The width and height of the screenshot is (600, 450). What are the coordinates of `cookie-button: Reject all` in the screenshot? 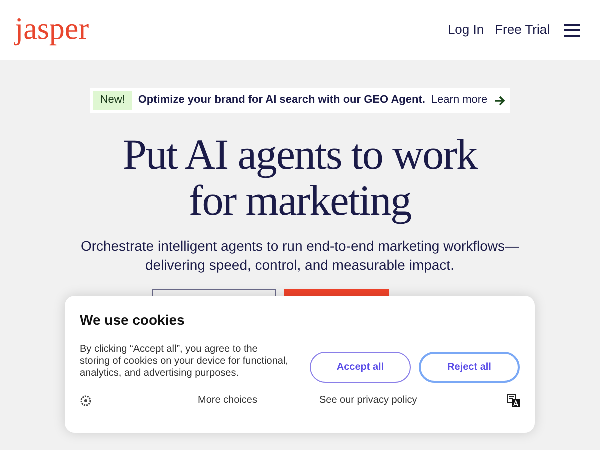 It's located at (469, 367).